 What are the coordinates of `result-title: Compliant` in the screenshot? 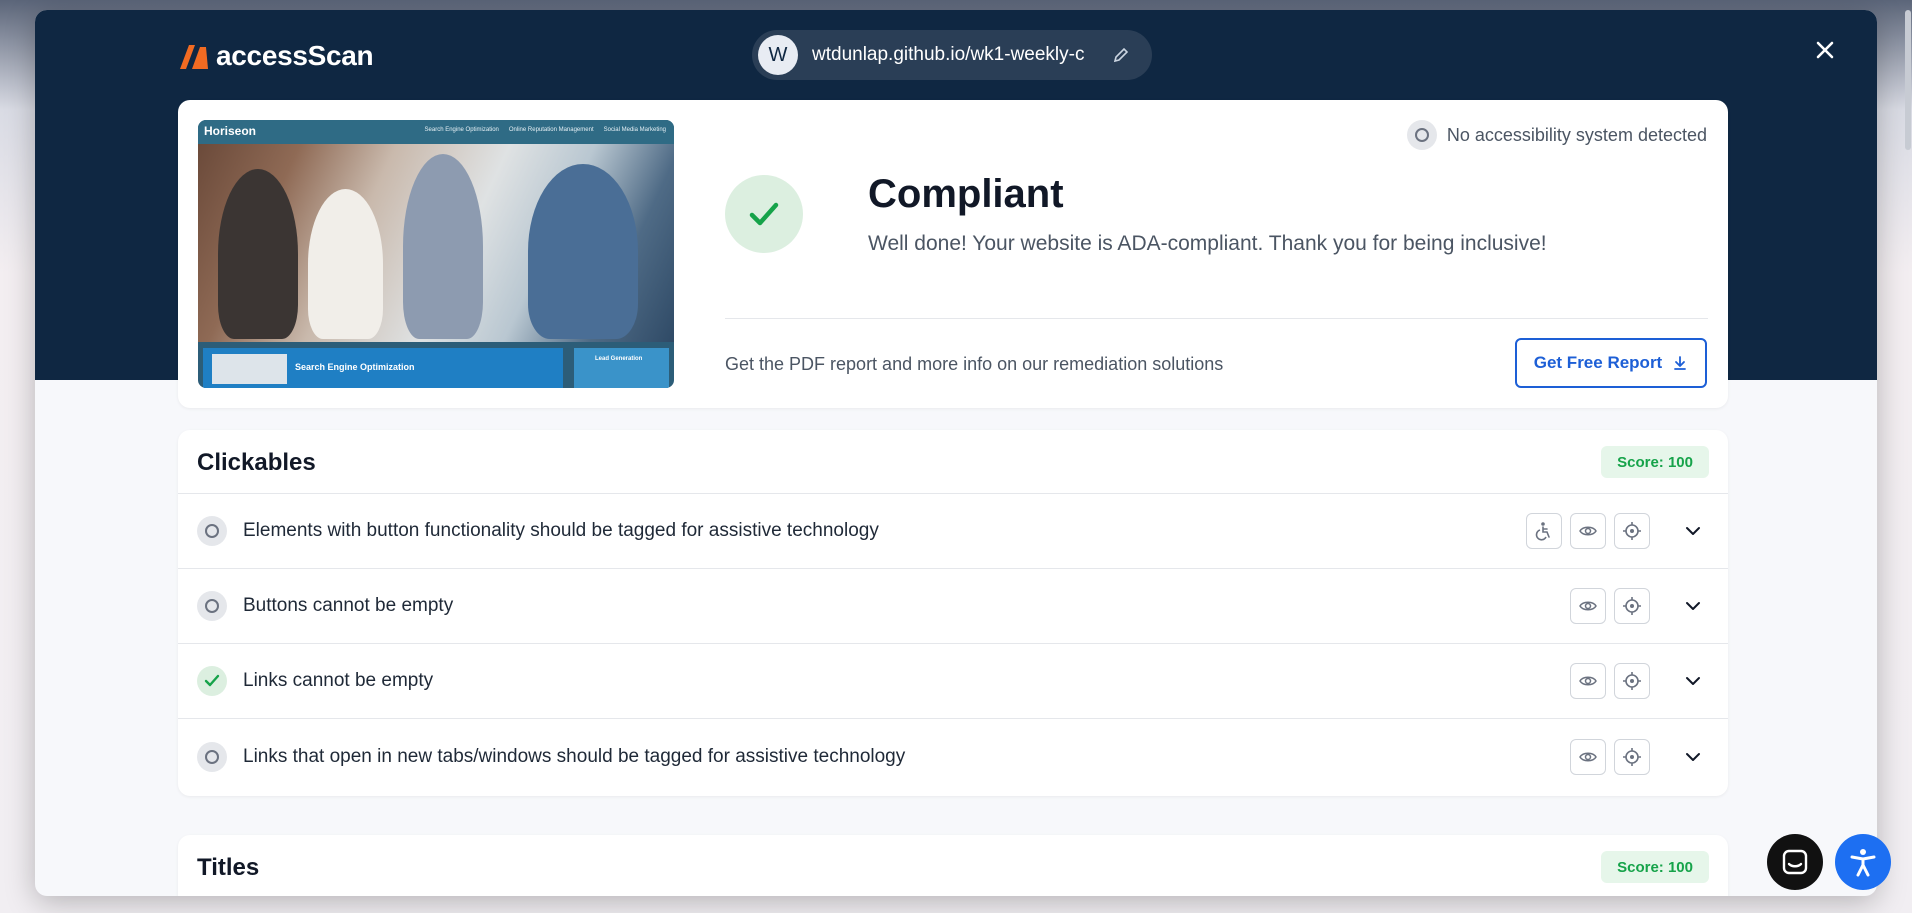 It's located at (966, 194).